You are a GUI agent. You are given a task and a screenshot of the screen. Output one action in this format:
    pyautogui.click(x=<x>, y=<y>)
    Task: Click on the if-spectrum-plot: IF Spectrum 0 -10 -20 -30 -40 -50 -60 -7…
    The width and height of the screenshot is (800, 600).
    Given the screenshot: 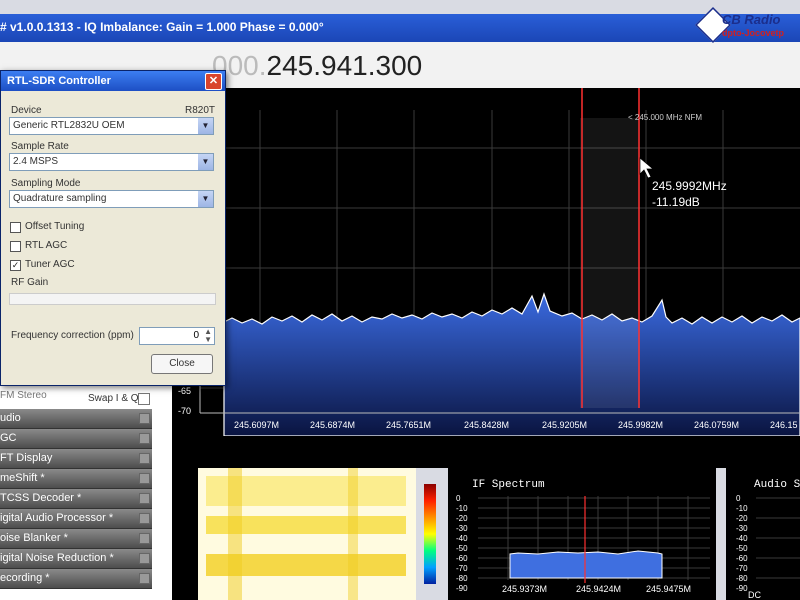 What is the action you would take?
    pyautogui.click(x=583, y=536)
    